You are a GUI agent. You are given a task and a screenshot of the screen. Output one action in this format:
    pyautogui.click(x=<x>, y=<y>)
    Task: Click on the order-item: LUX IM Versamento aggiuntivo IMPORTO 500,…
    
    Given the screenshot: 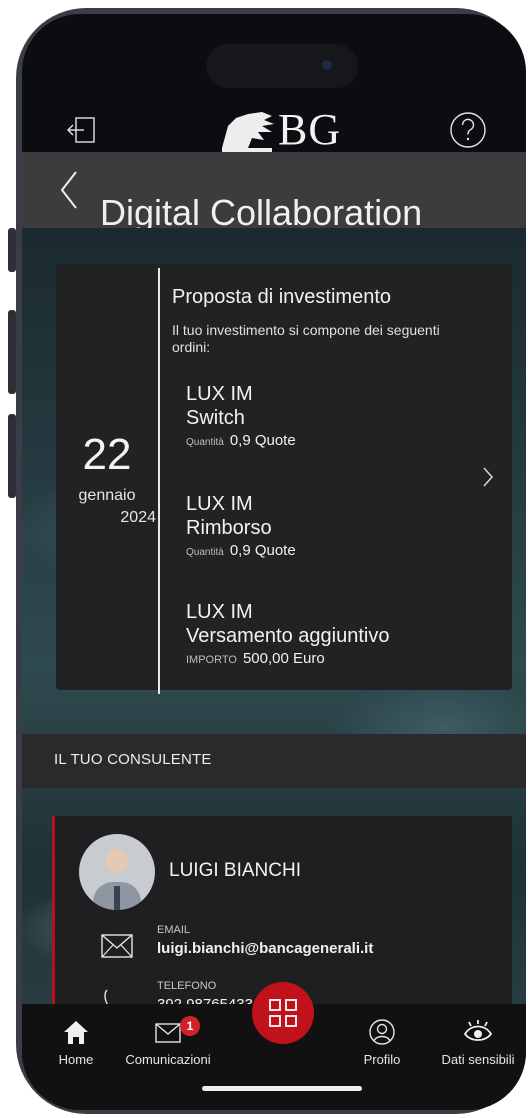 What is the action you would take?
    pyautogui.click(x=287, y=634)
    